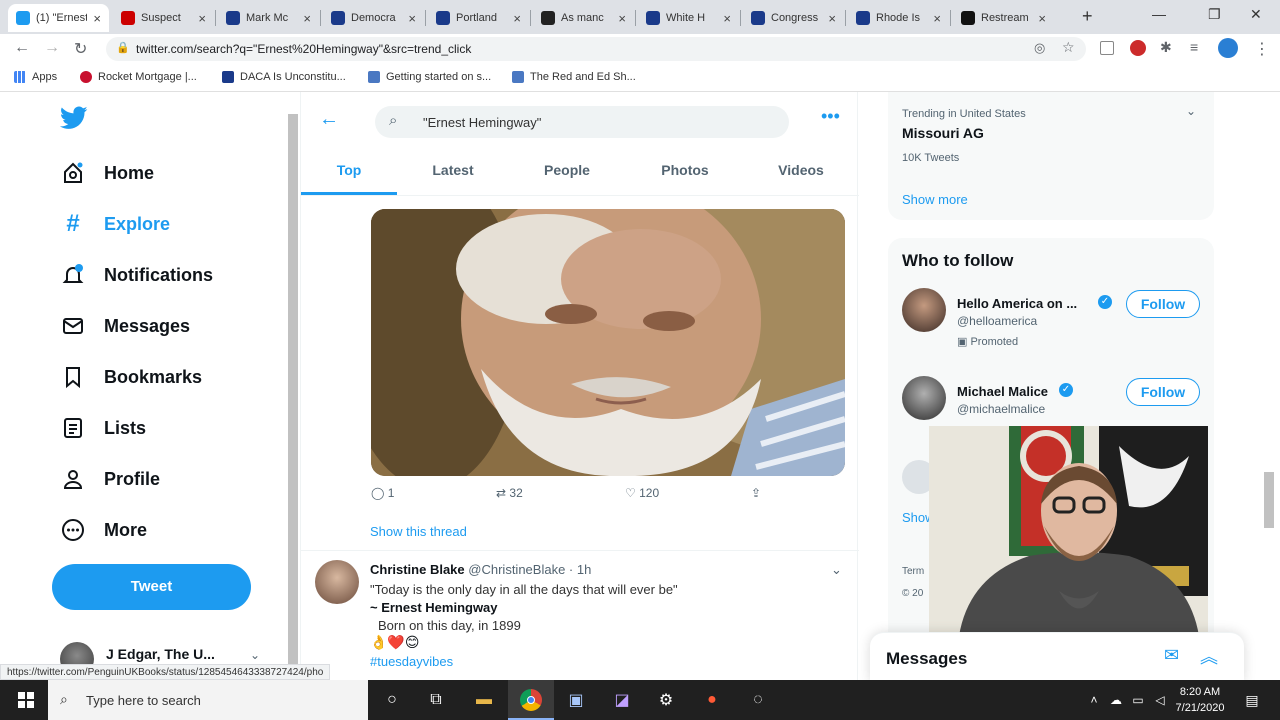 This screenshot has width=1280, height=720. Describe the element at coordinates (1107, 48) in the screenshot. I see `extension-icon` at that location.